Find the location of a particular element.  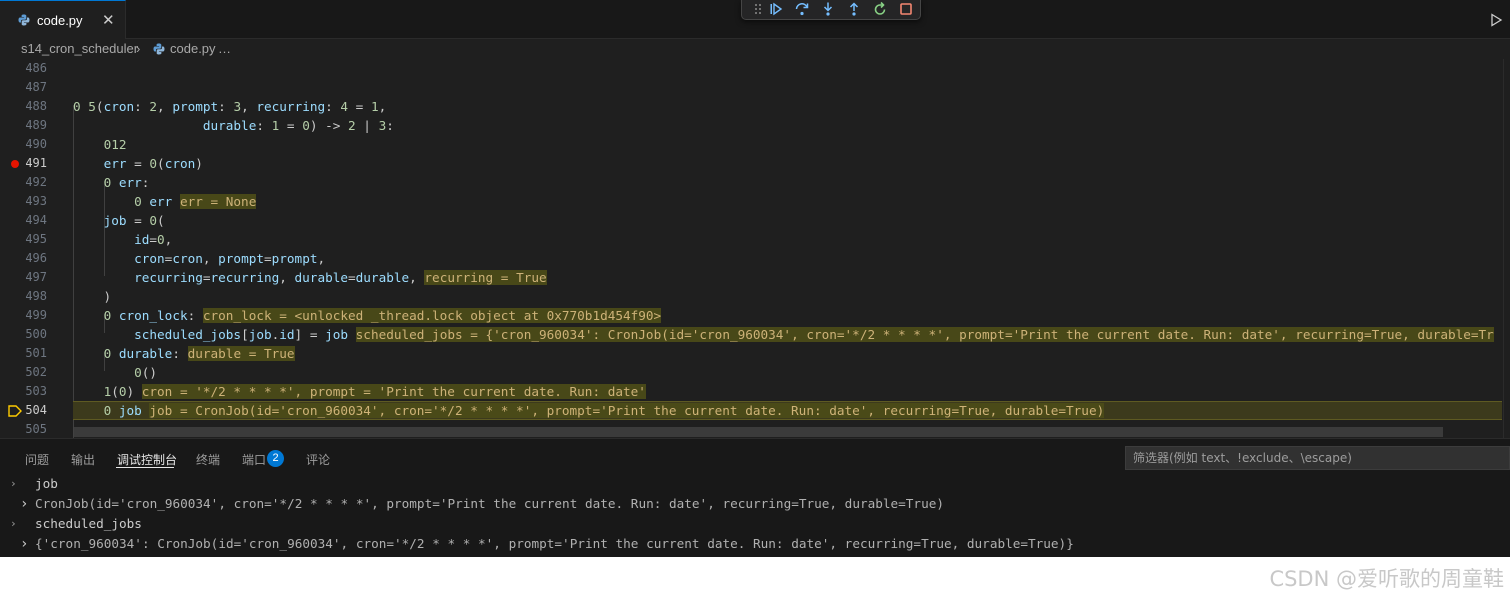

code-line: 492 0 err: is located at coordinates (752, 182).